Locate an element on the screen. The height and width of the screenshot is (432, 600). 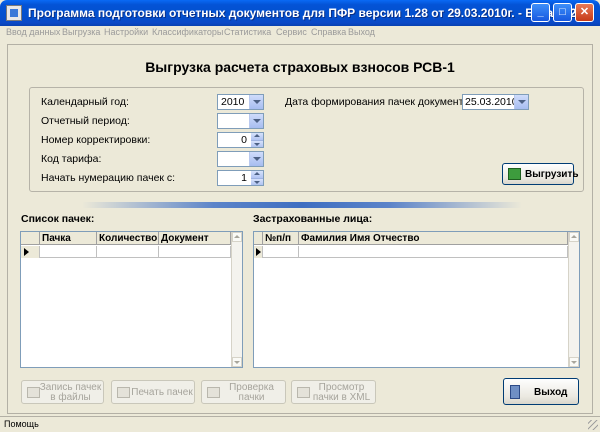
column-header-count: Количество is located at coordinates (128, 238).